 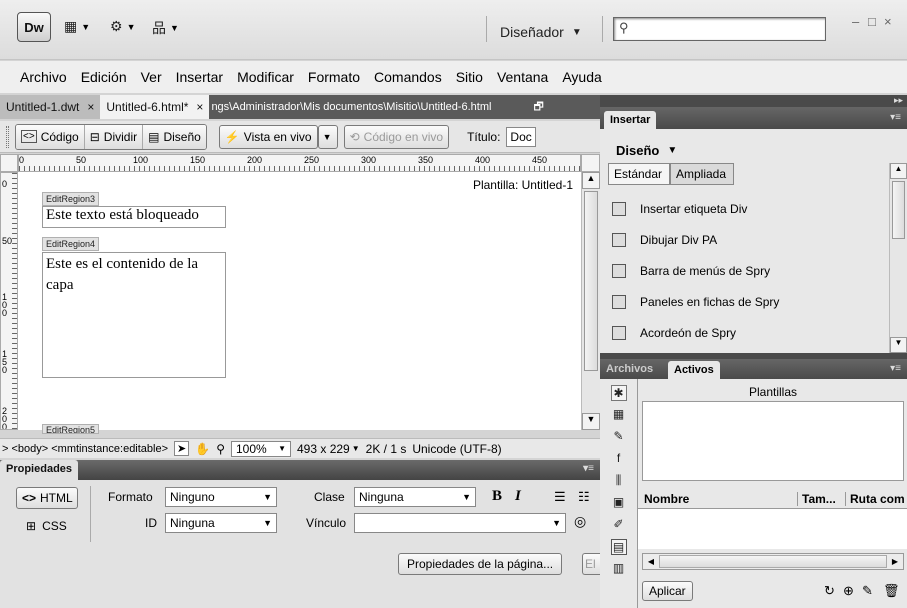 I want to click on movies-icon: ▣, so click(x=619, y=503).